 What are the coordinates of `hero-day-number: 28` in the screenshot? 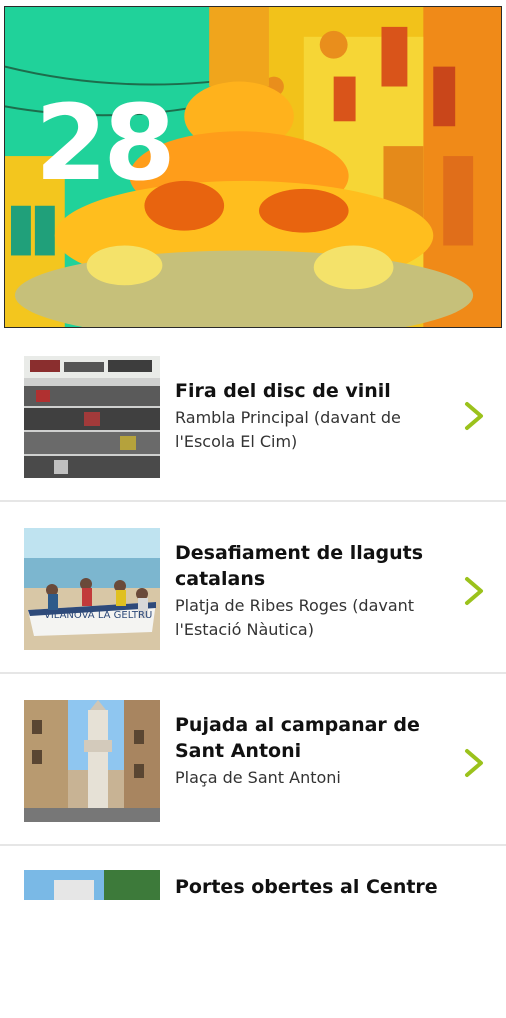 It's located at (105, 143).